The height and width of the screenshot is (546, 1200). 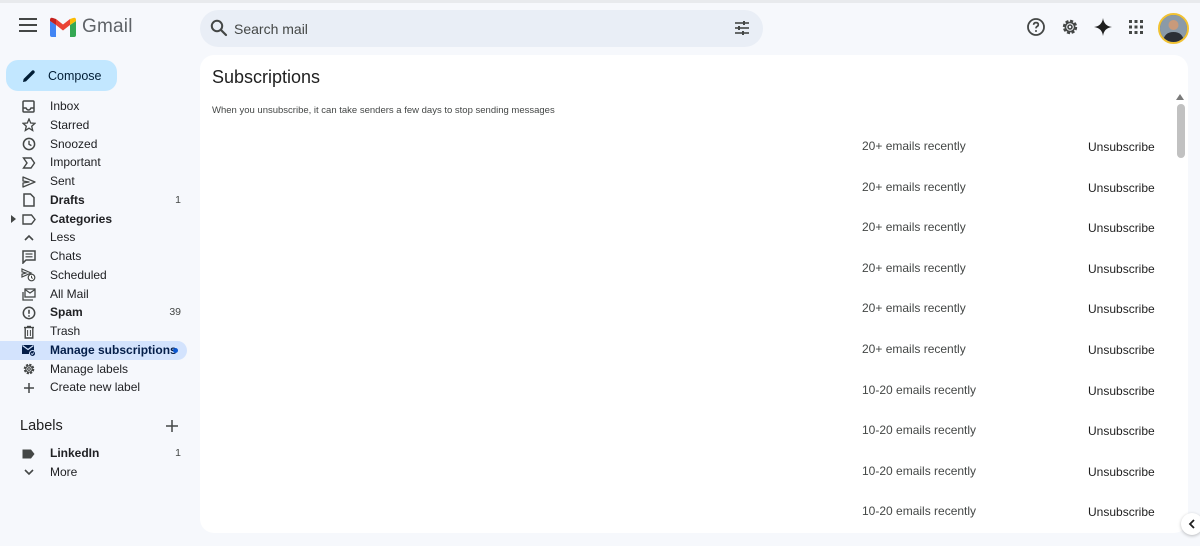 I want to click on apps-grid-icon, so click(x=1136, y=27).